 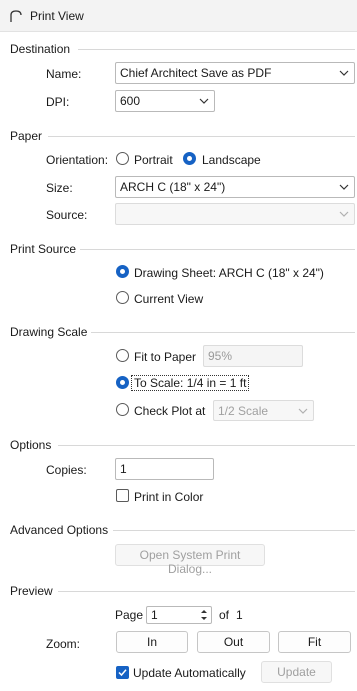 I want to click on window-title: Print View, so click(x=57, y=16).